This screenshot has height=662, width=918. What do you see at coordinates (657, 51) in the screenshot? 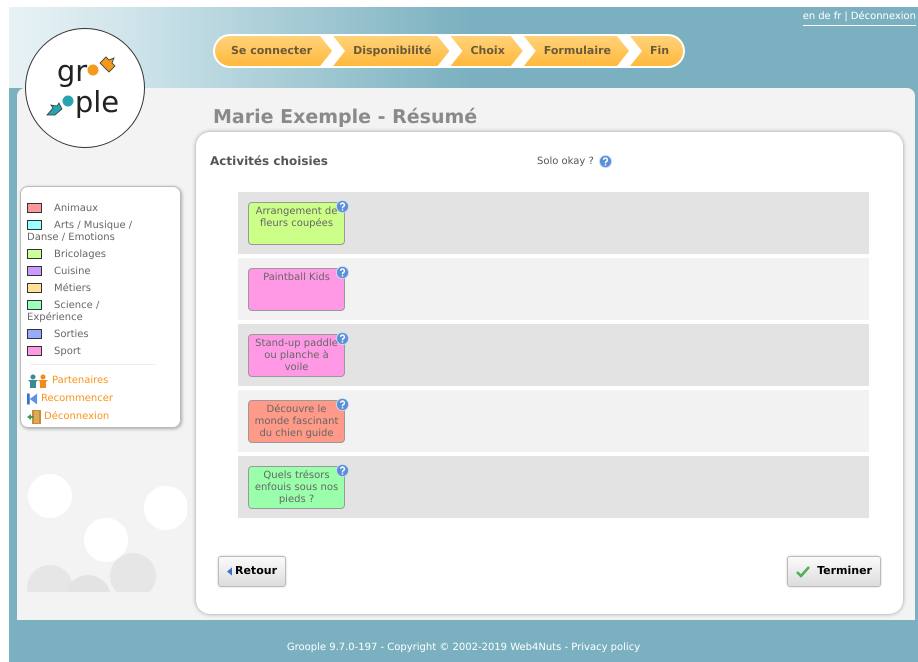
I see `step-tab: Fin` at bounding box center [657, 51].